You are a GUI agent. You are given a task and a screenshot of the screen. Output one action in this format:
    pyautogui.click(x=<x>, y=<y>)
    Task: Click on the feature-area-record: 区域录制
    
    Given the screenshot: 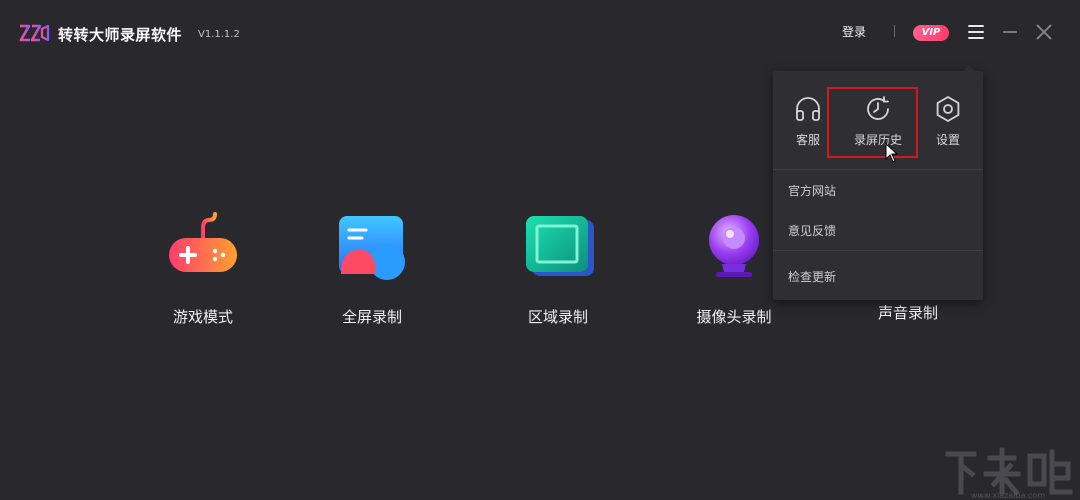 What is the action you would take?
    pyautogui.click(x=558, y=268)
    